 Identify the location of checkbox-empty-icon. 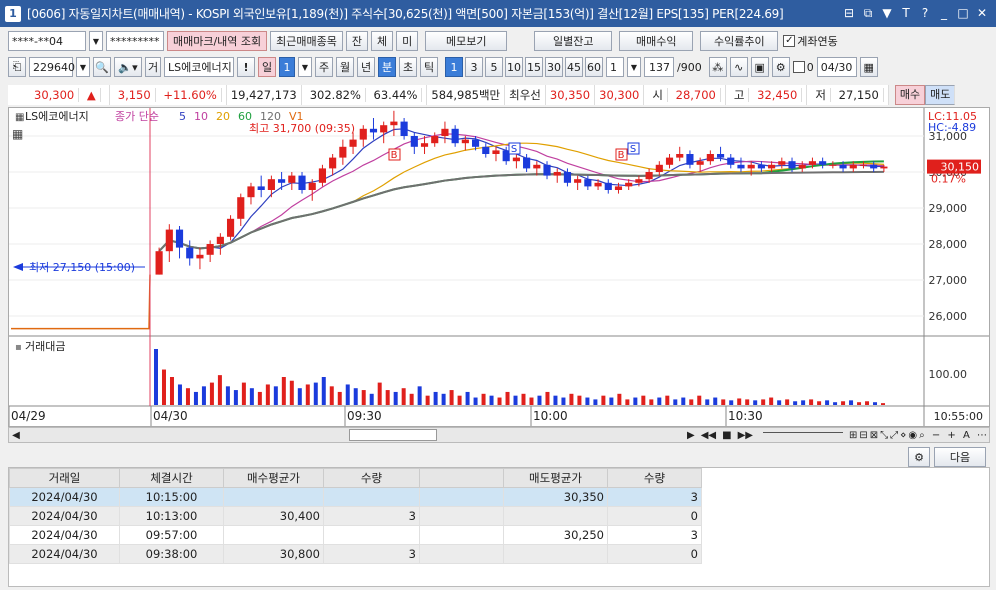
(798, 67).